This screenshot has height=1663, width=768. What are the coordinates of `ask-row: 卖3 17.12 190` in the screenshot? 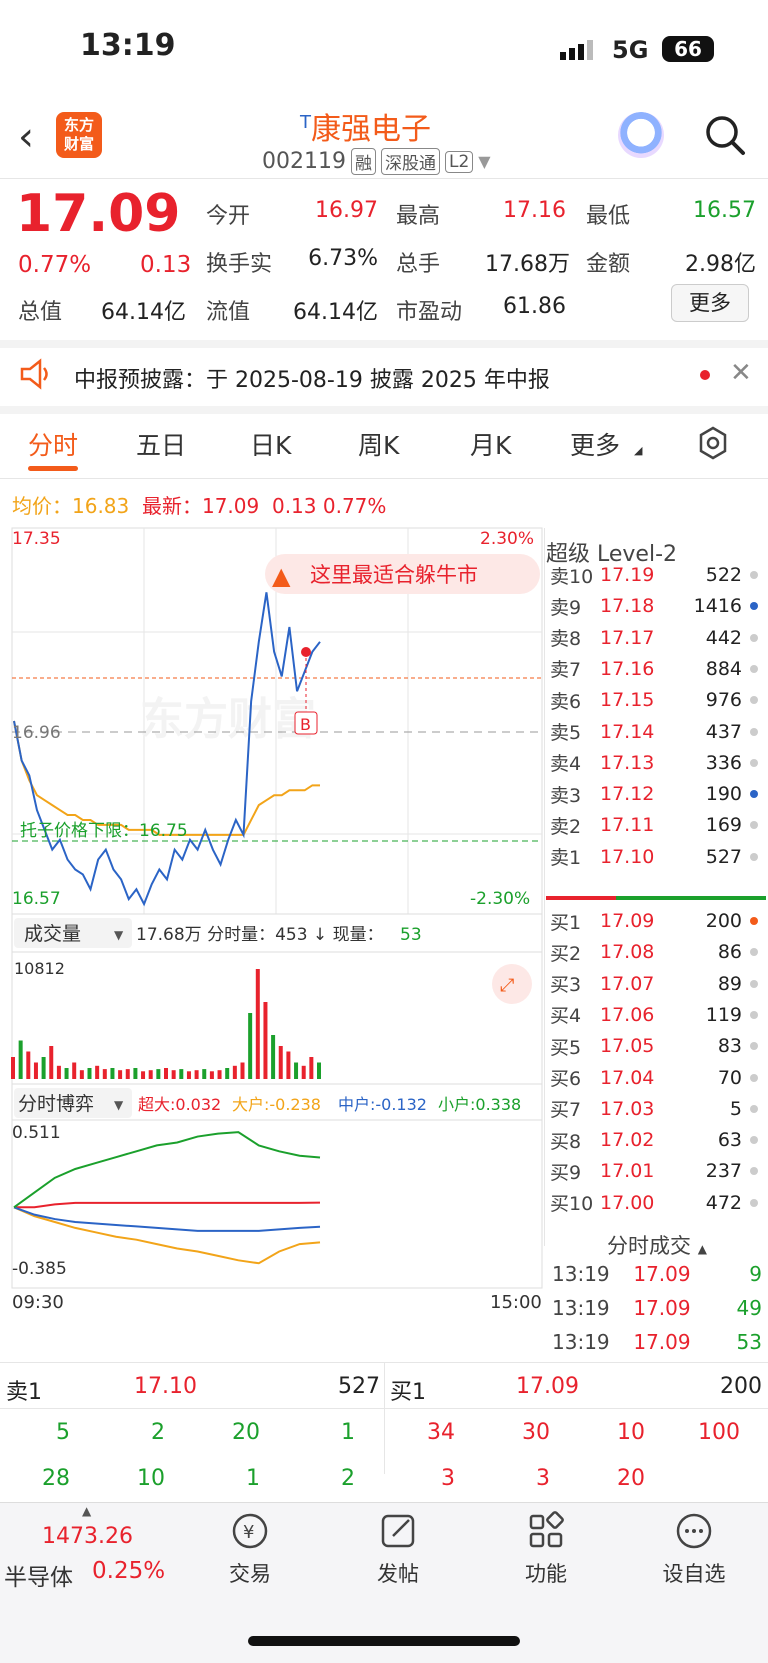 It's located at (657, 794).